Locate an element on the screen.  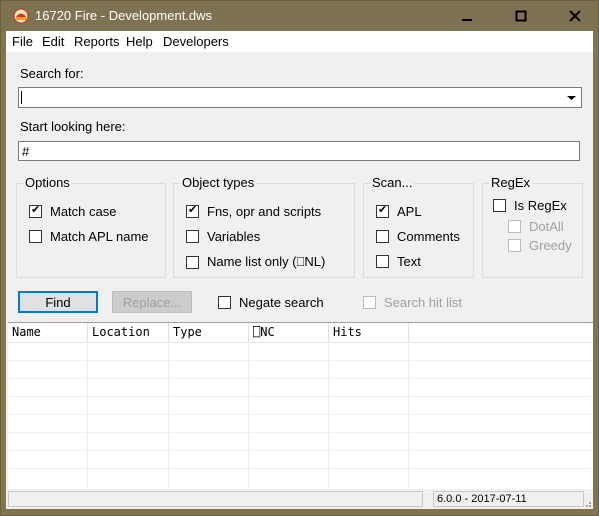
match-case-label: Match case is located at coordinates (83, 211).